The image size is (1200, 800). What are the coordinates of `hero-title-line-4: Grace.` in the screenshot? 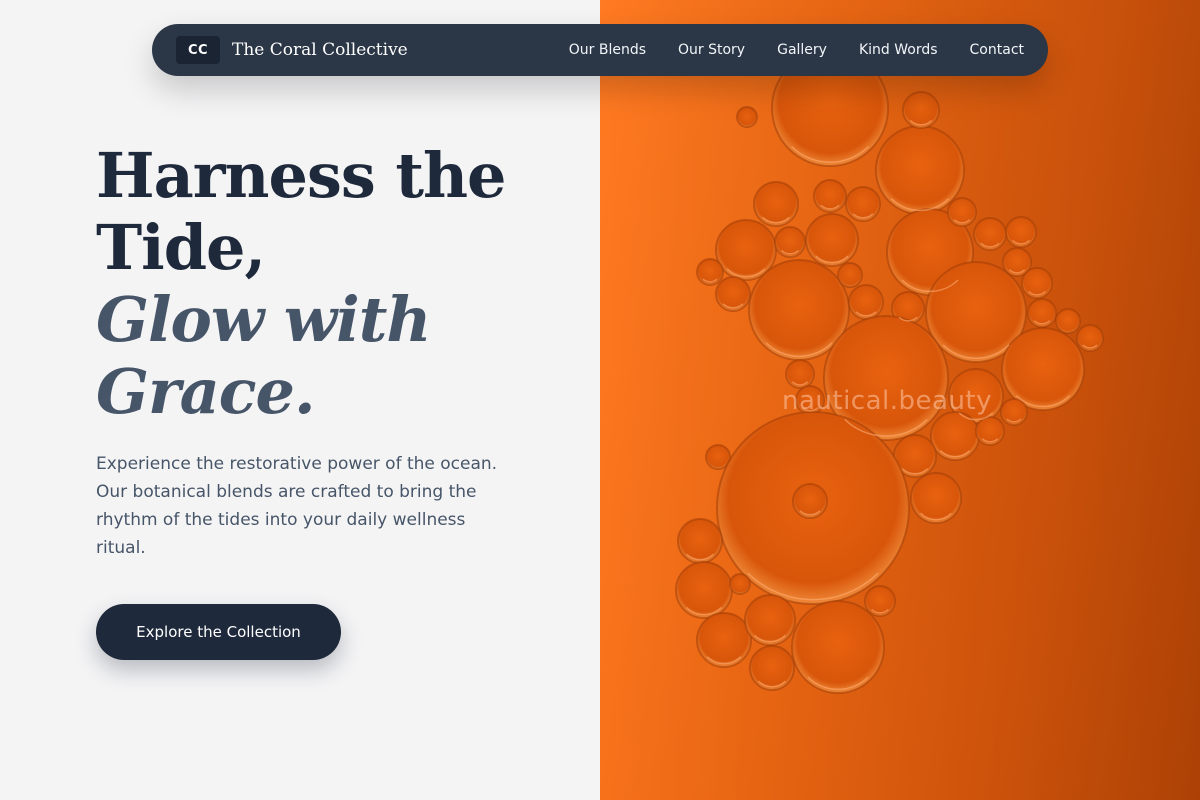 It's located at (206, 391).